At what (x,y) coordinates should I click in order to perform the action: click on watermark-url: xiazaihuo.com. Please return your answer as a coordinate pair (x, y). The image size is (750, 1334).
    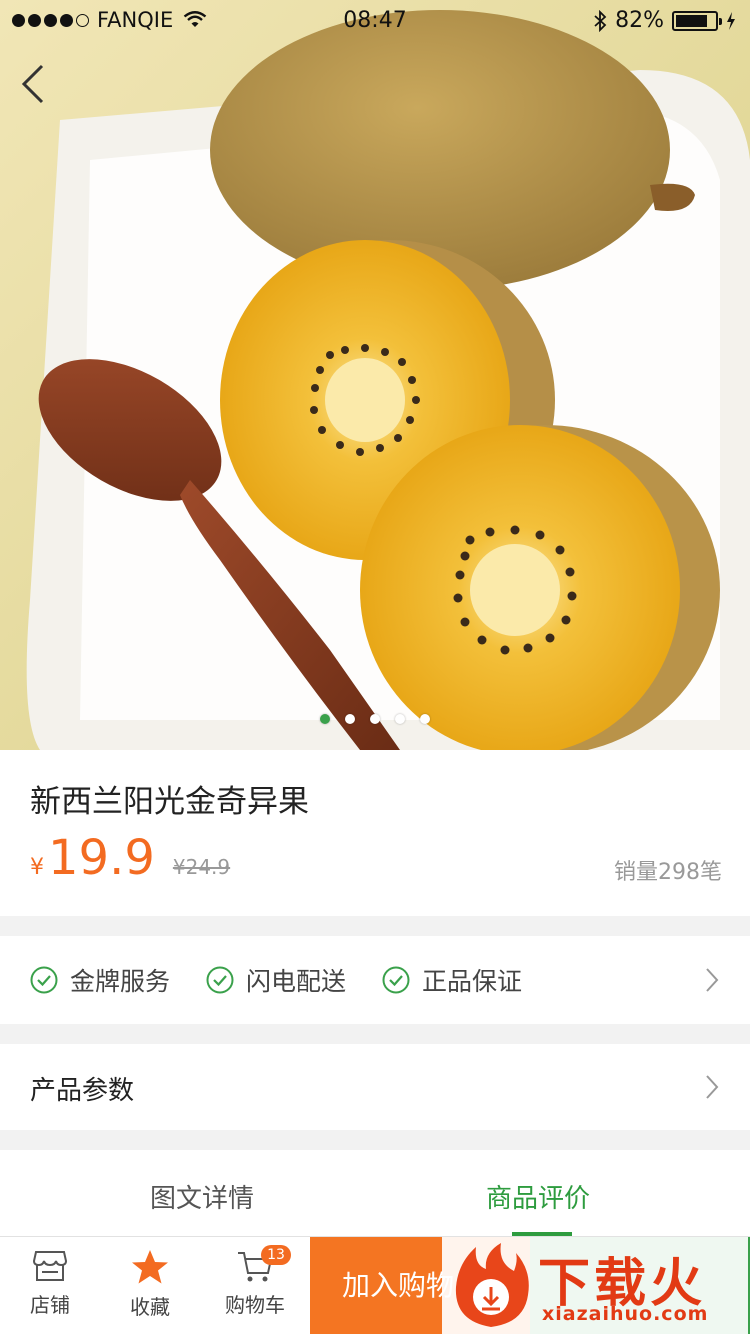
    Looking at the image, I should click on (625, 1314).